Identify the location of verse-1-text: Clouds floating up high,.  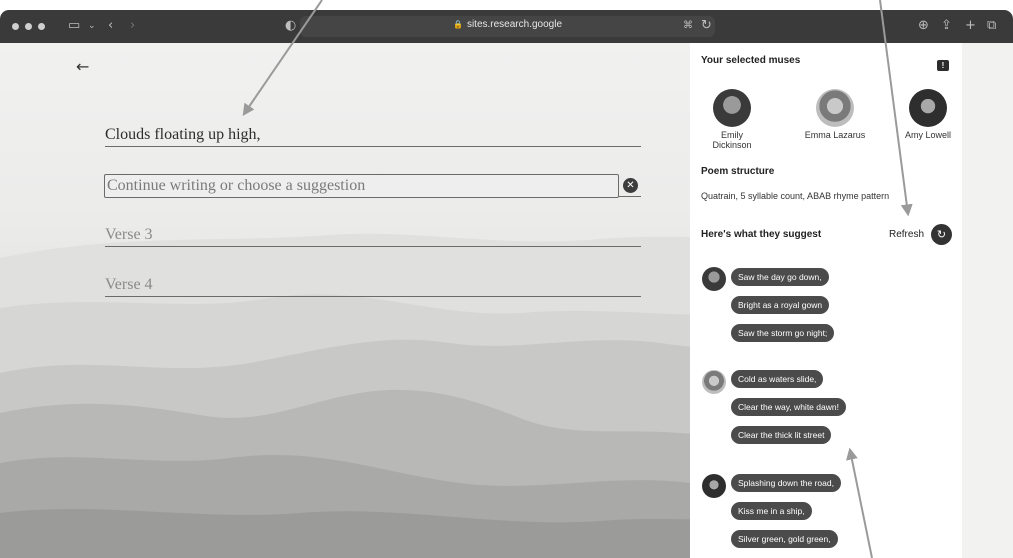
(183, 134).